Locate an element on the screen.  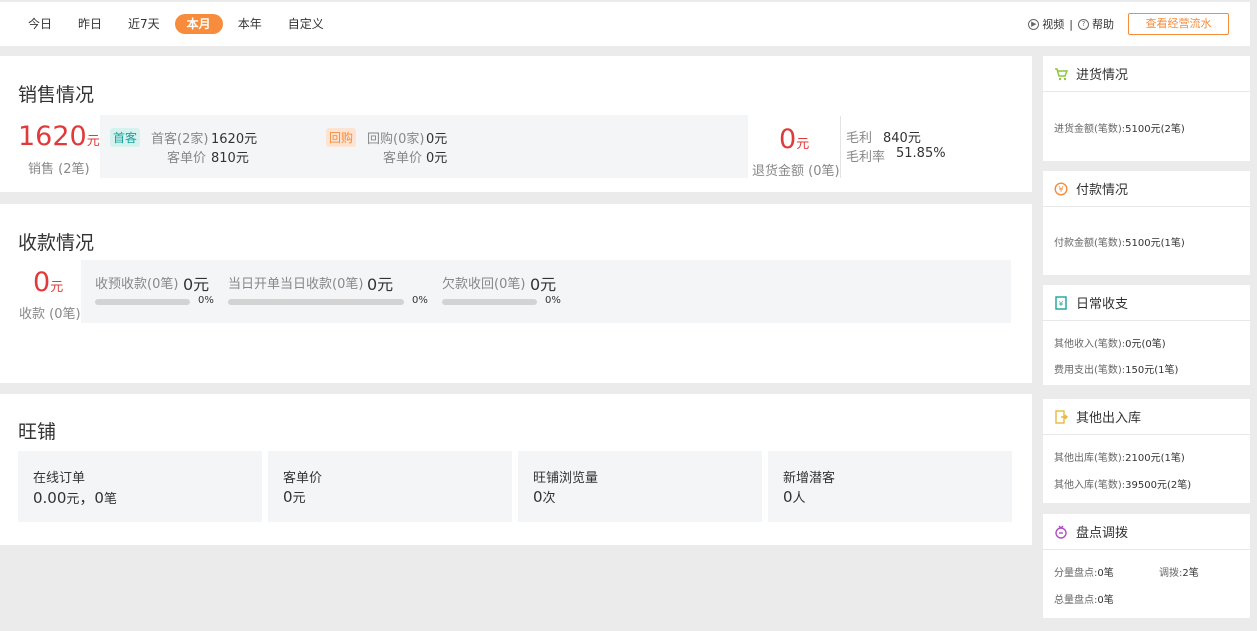
gross-margin-value: 51.85% is located at coordinates (921, 153).